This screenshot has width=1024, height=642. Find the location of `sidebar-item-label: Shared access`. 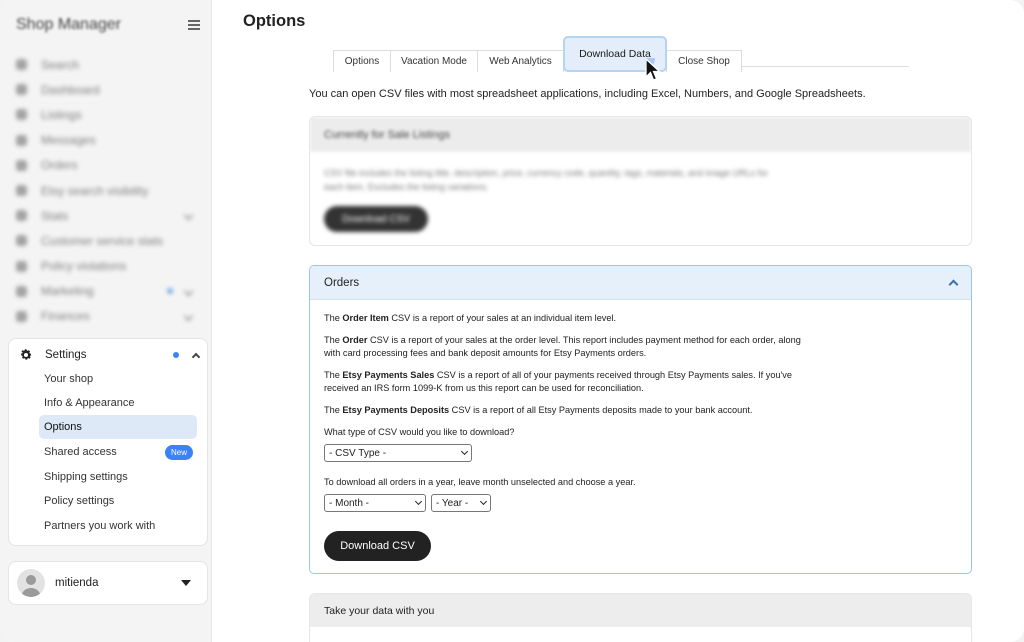

sidebar-item-label: Shared access is located at coordinates (80, 452).